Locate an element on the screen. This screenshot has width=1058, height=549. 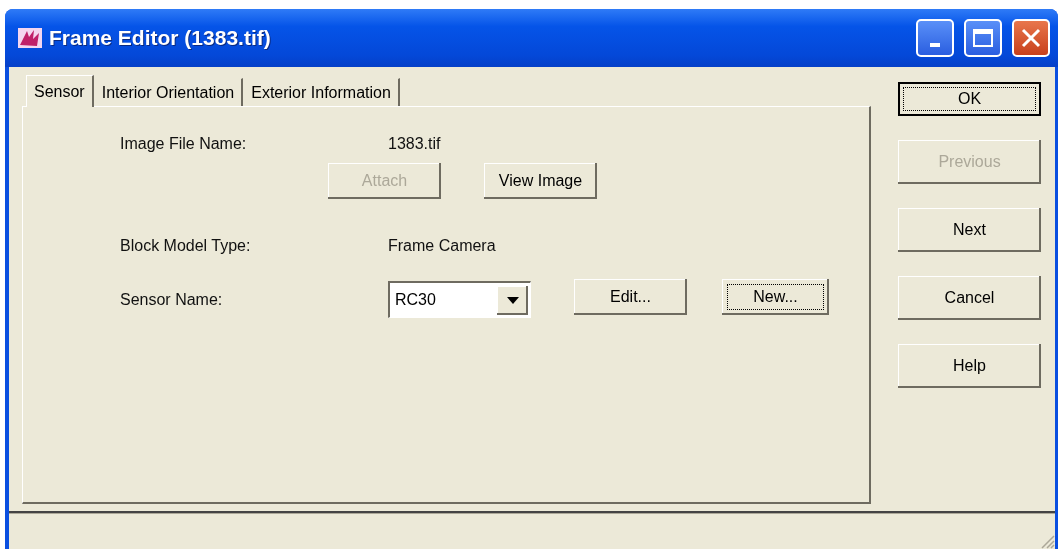
maximize-button is located at coordinates (983, 38).